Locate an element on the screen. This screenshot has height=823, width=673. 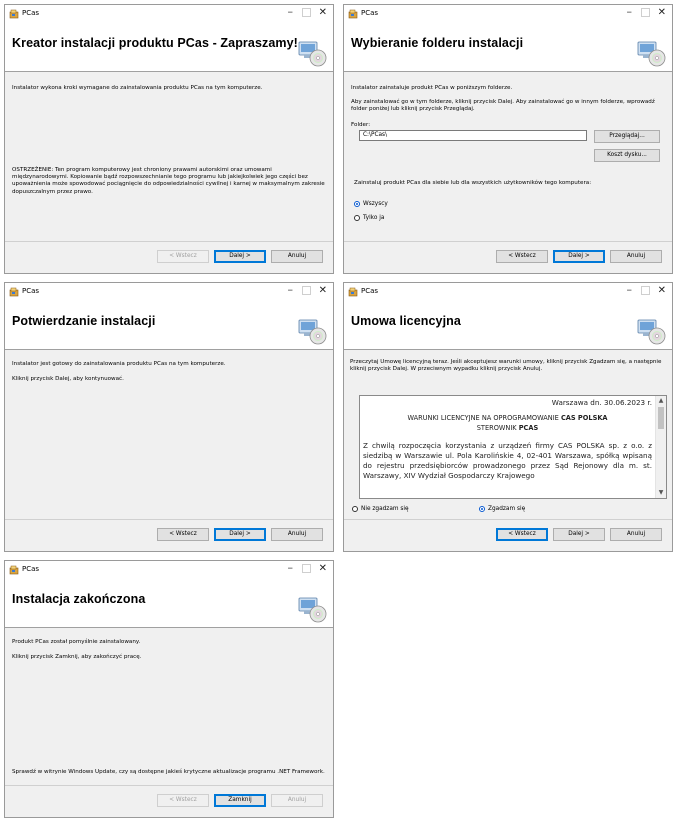
folder-path-input: C:\PCas\ is located at coordinates (473, 135).